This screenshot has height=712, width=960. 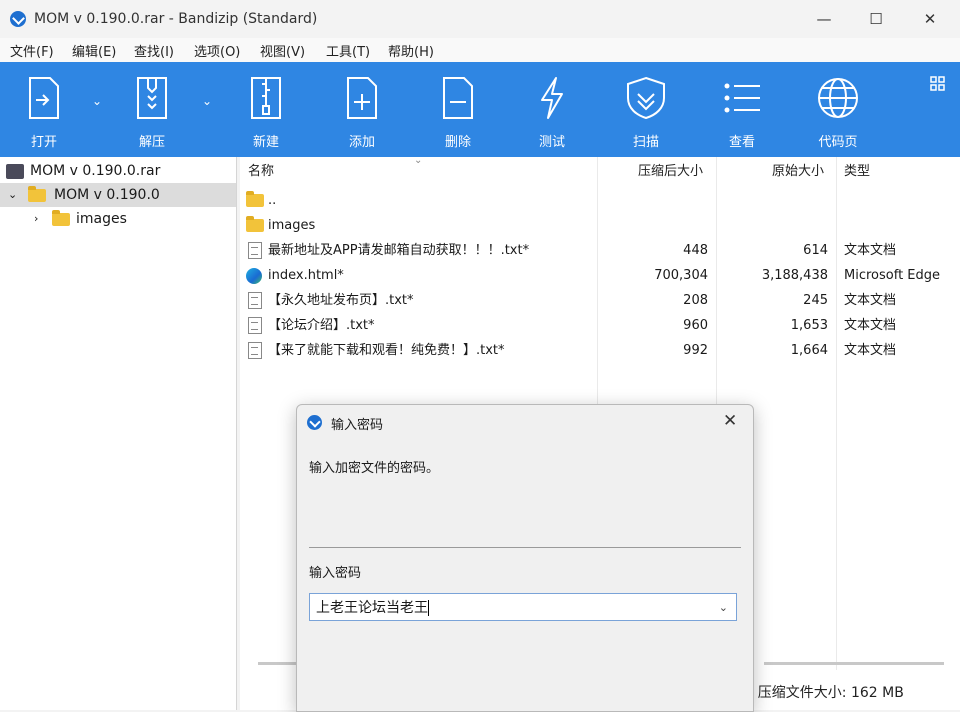 I want to click on file-name: 【论坛介绍】.txt*, so click(x=321, y=325).